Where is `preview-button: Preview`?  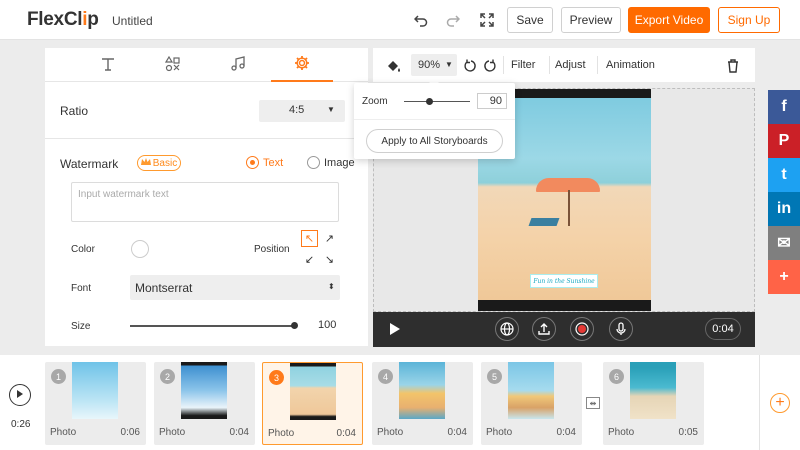 preview-button: Preview is located at coordinates (591, 20).